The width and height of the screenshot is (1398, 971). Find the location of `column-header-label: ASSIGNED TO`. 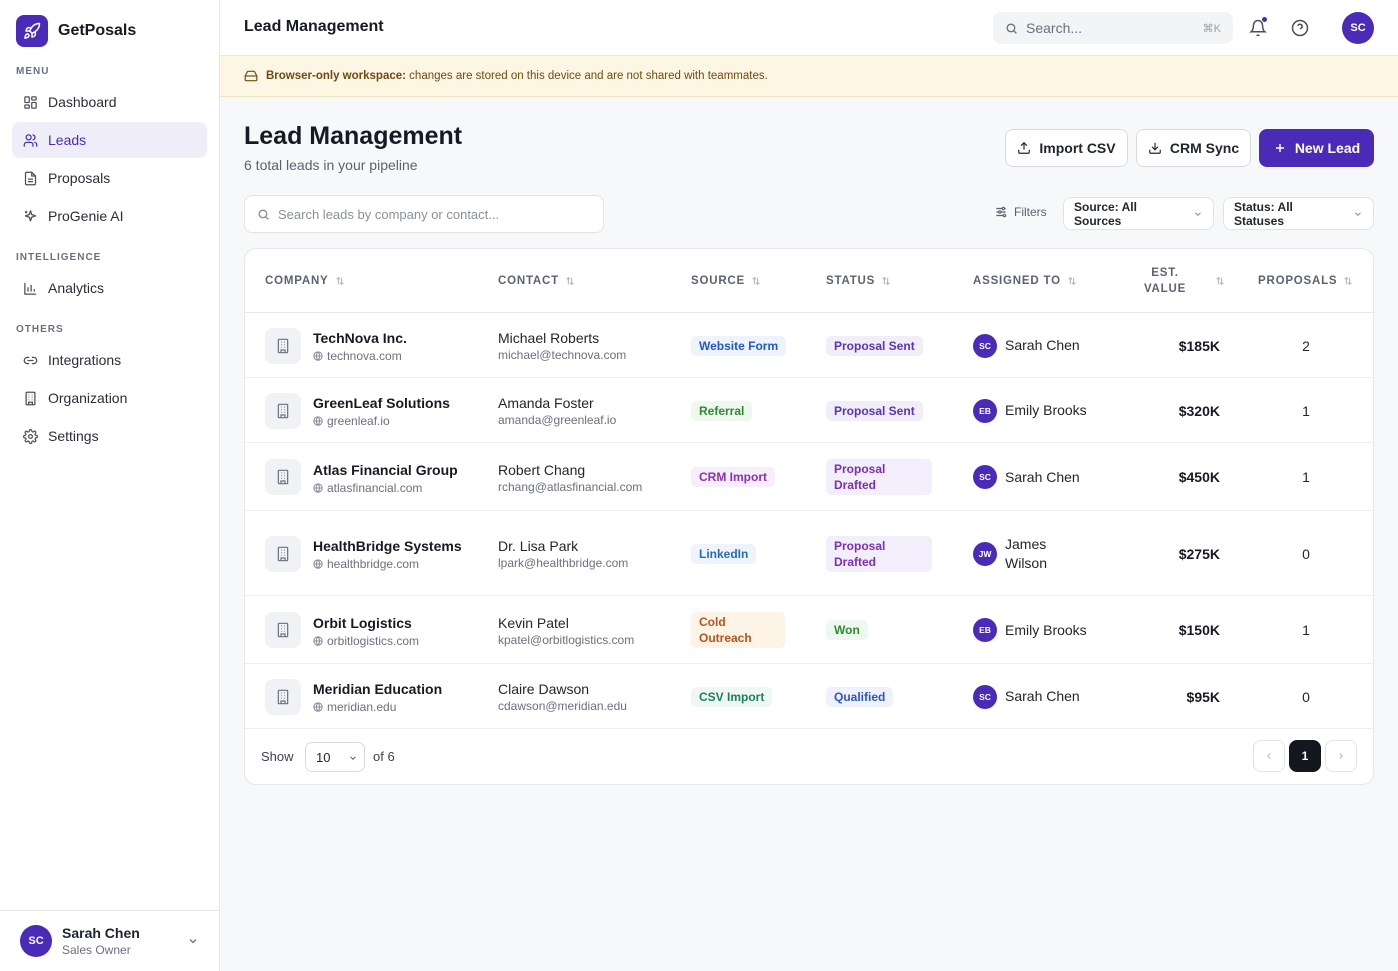

column-header-label: ASSIGNED TO is located at coordinates (1017, 280).